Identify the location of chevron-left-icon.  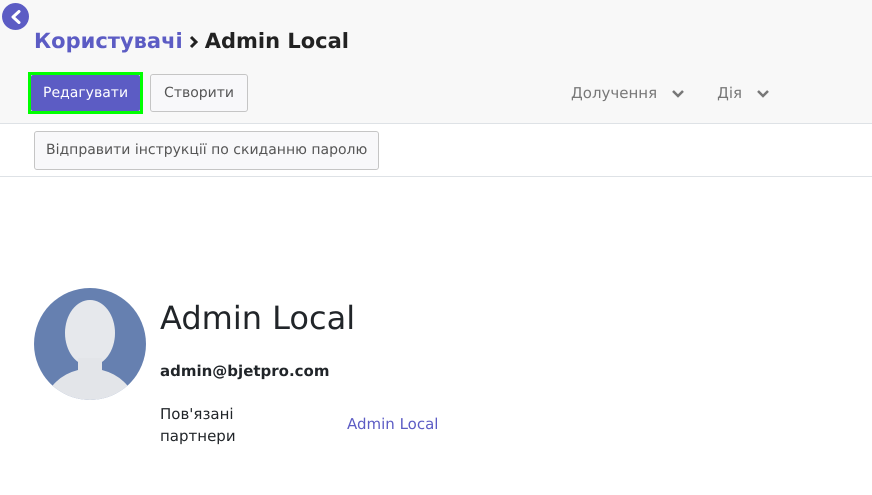
(16, 17).